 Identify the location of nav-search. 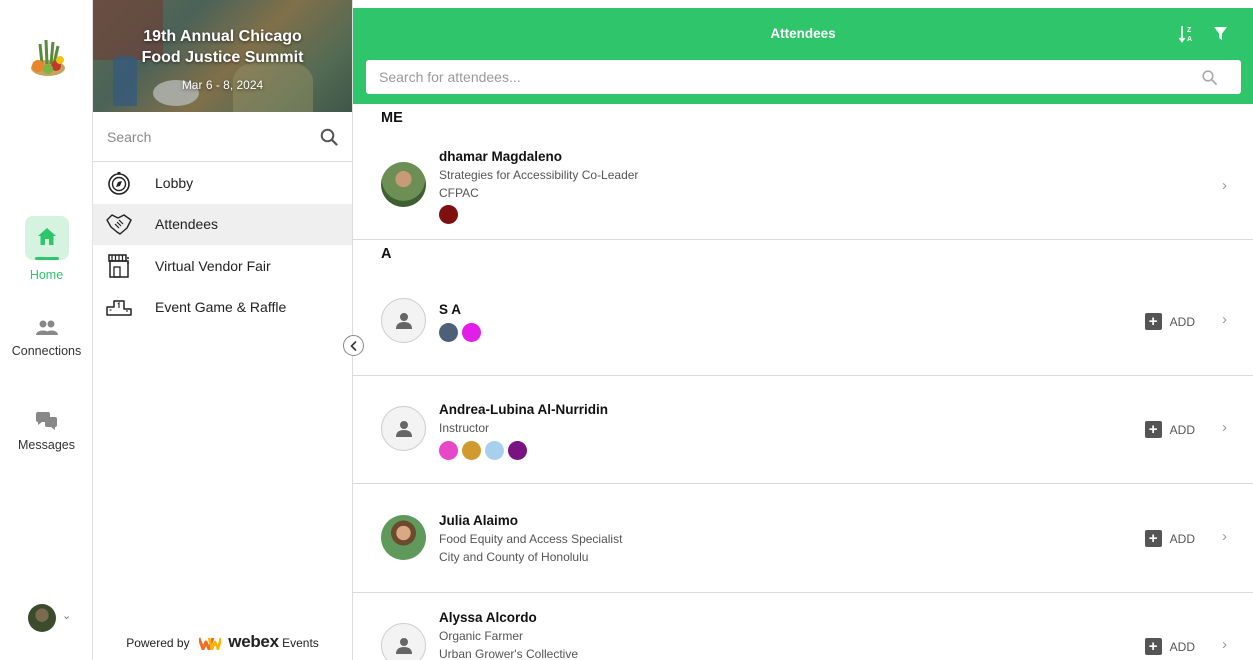
(222, 137).